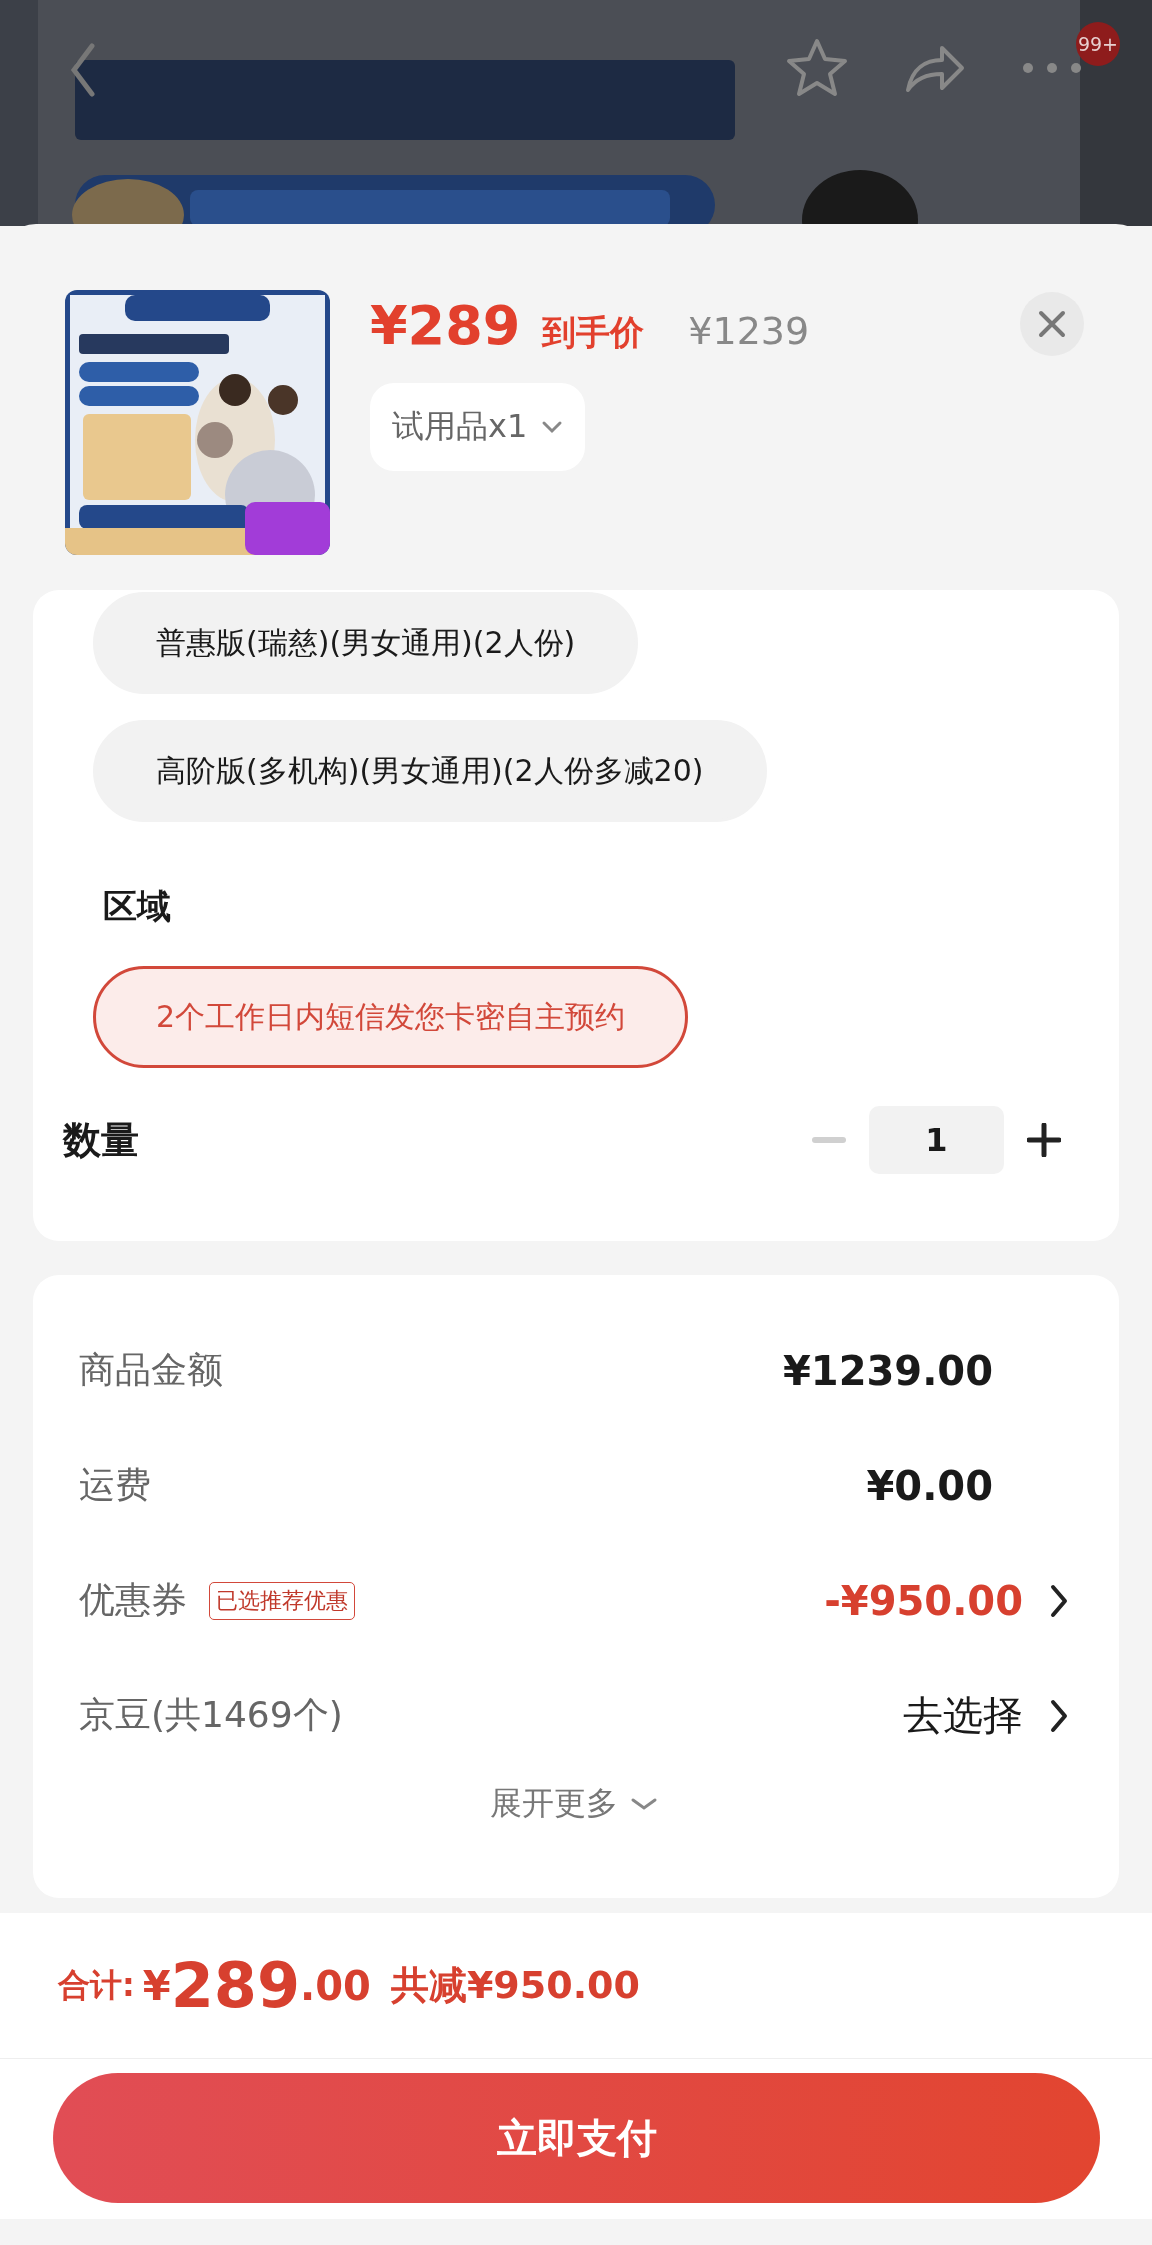 The image size is (1152, 2245). I want to click on total-amount: 289, so click(235, 1985).